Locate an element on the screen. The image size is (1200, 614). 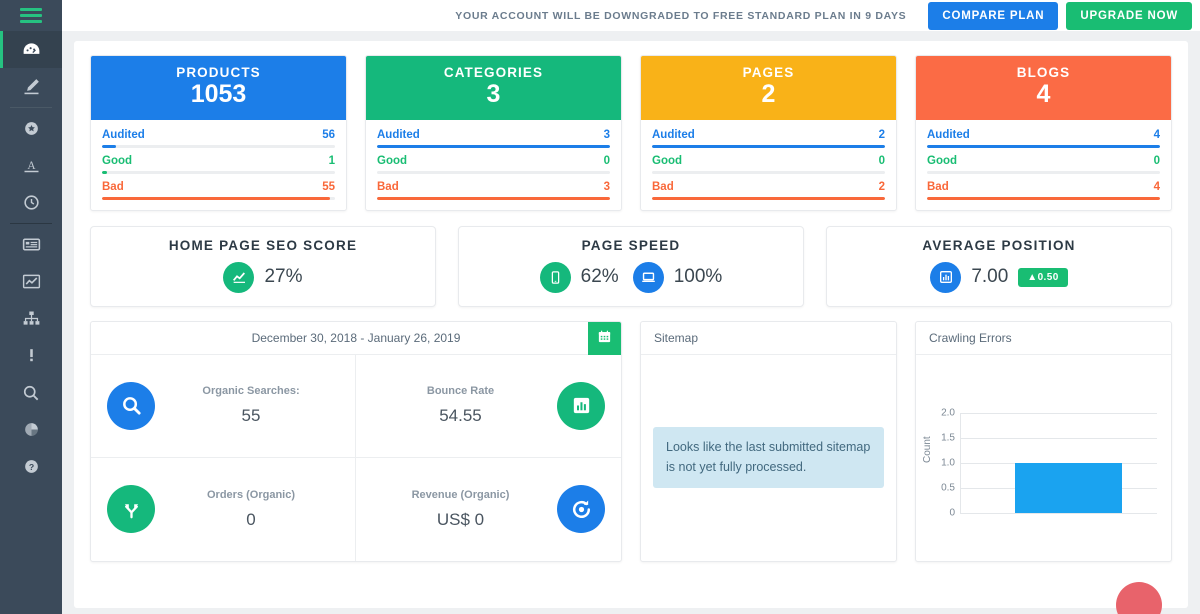
chart-y-axis-label: Count is located at coordinates (927, 449).